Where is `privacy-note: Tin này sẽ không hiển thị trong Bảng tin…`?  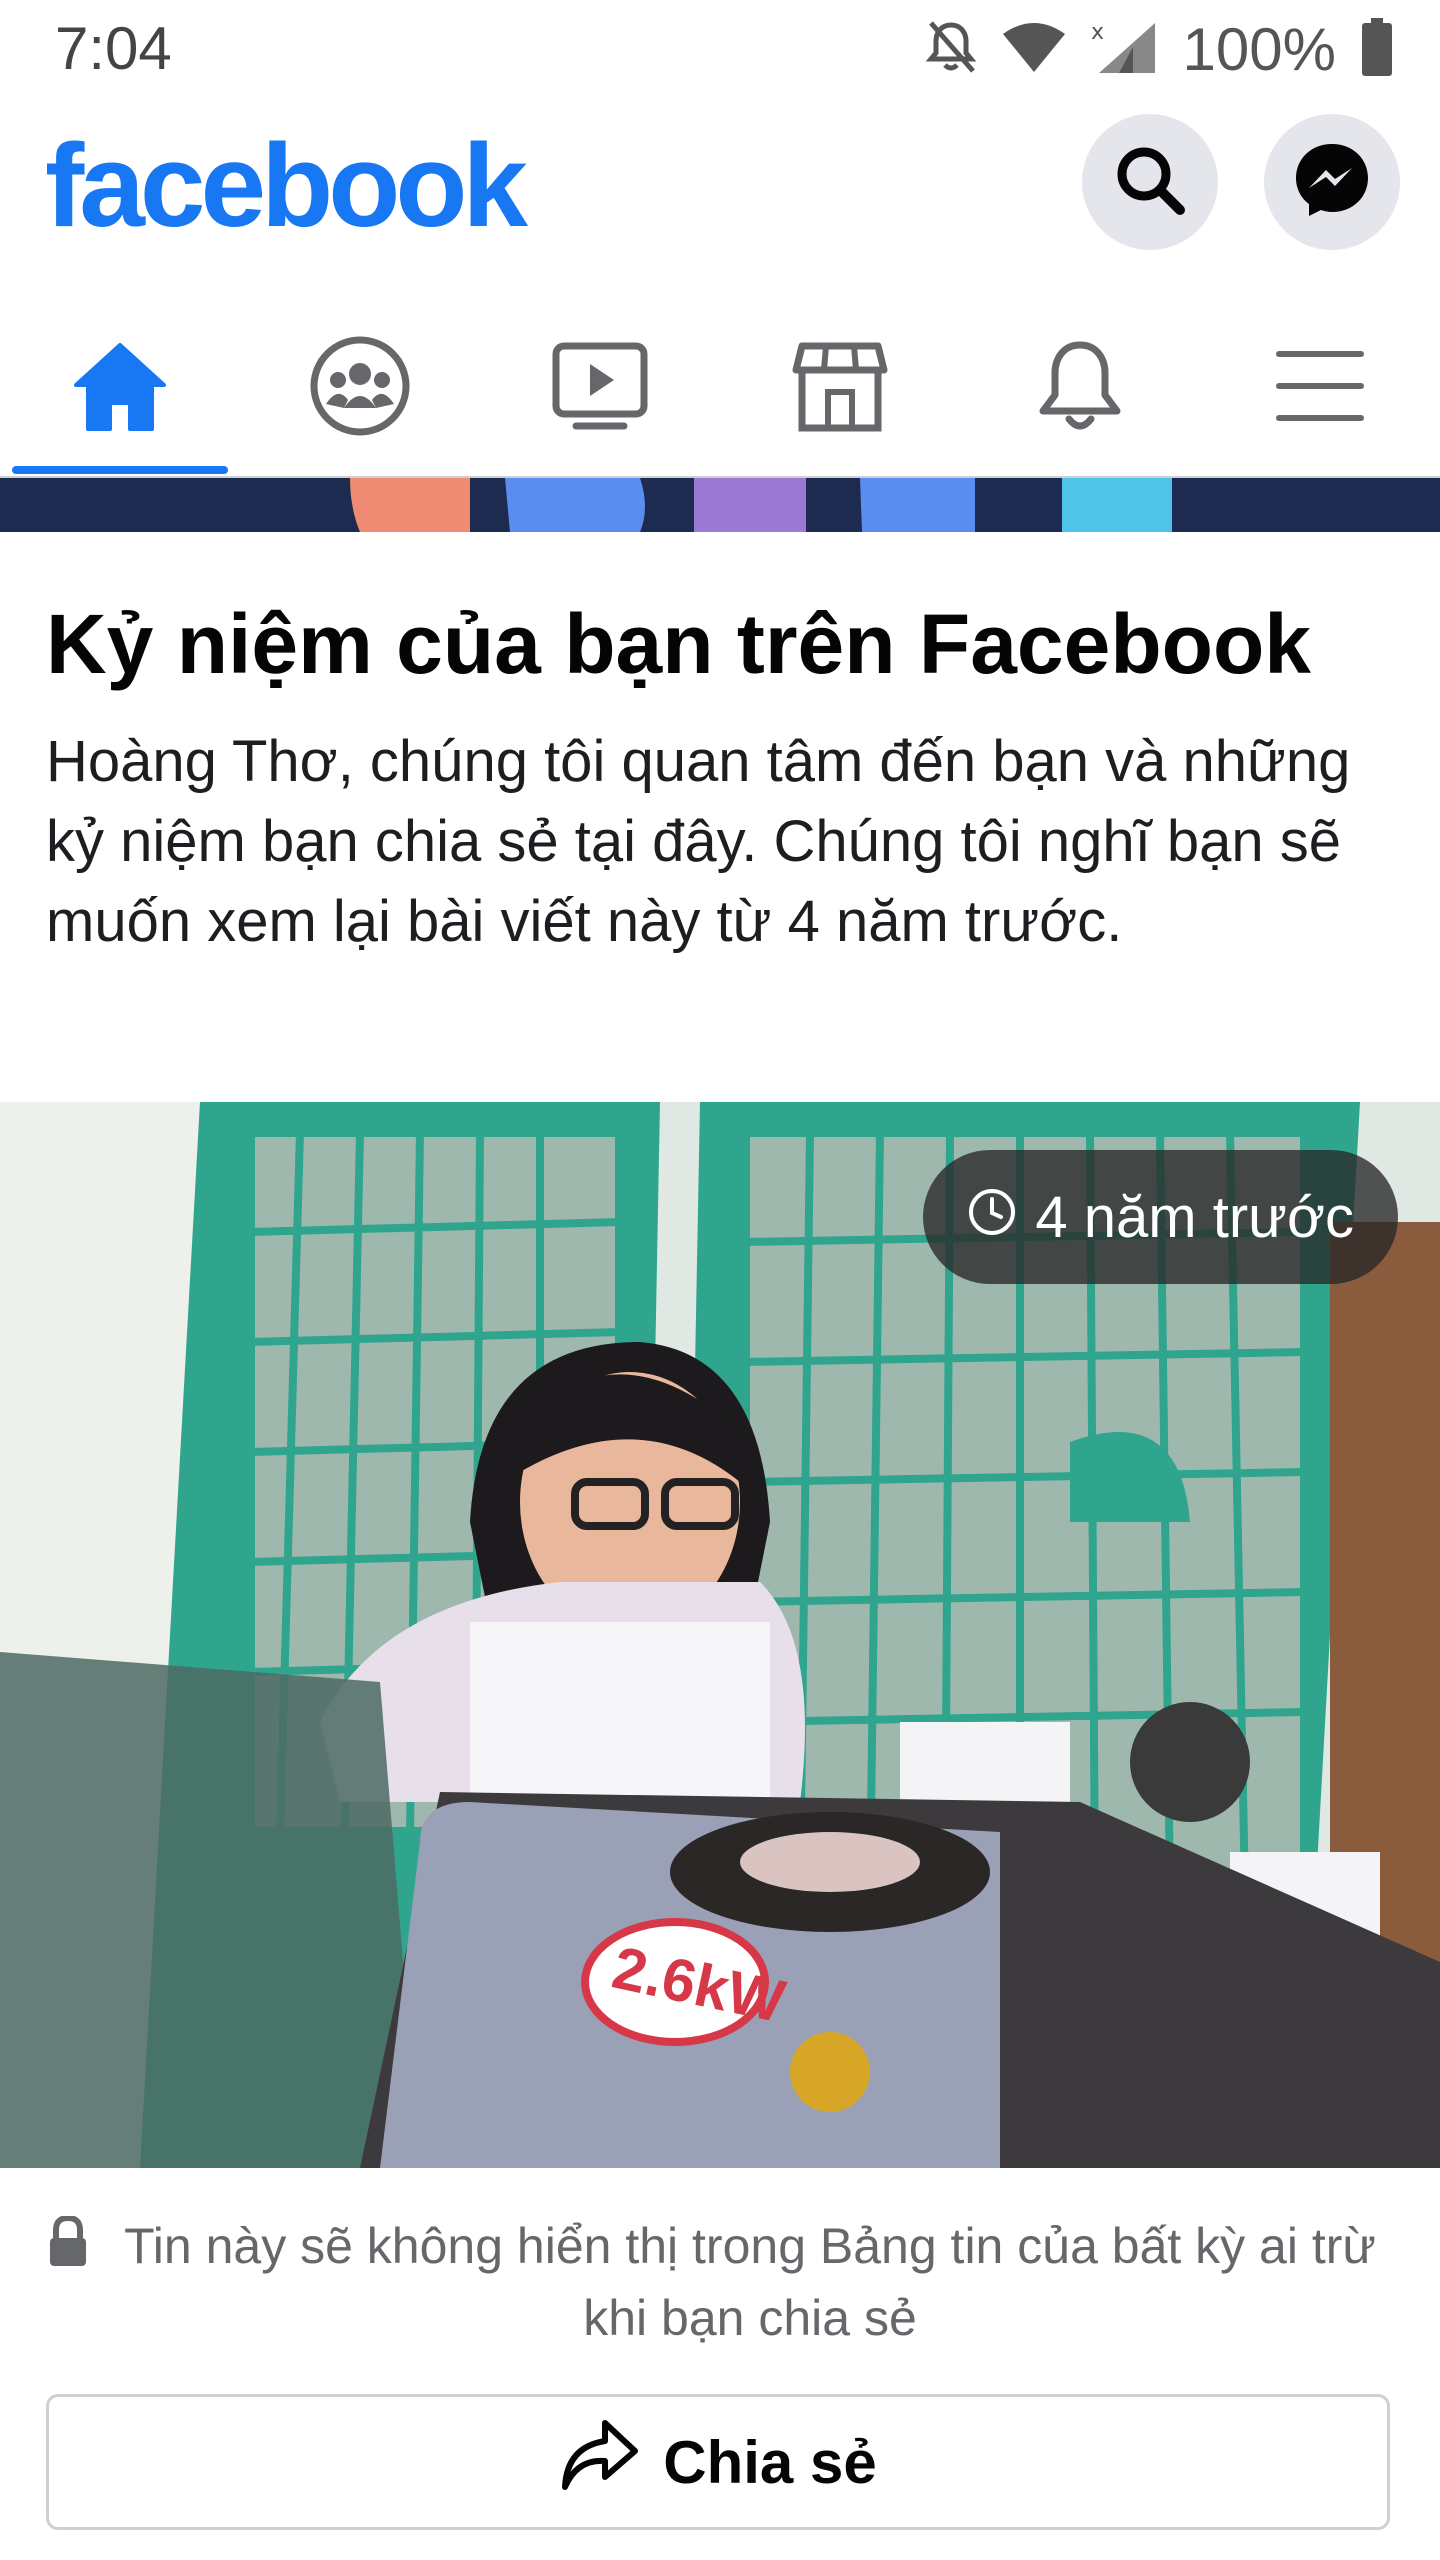 privacy-note: Tin này sẽ không hiển thị trong Bảng tin… is located at coordinates (750, 2282).